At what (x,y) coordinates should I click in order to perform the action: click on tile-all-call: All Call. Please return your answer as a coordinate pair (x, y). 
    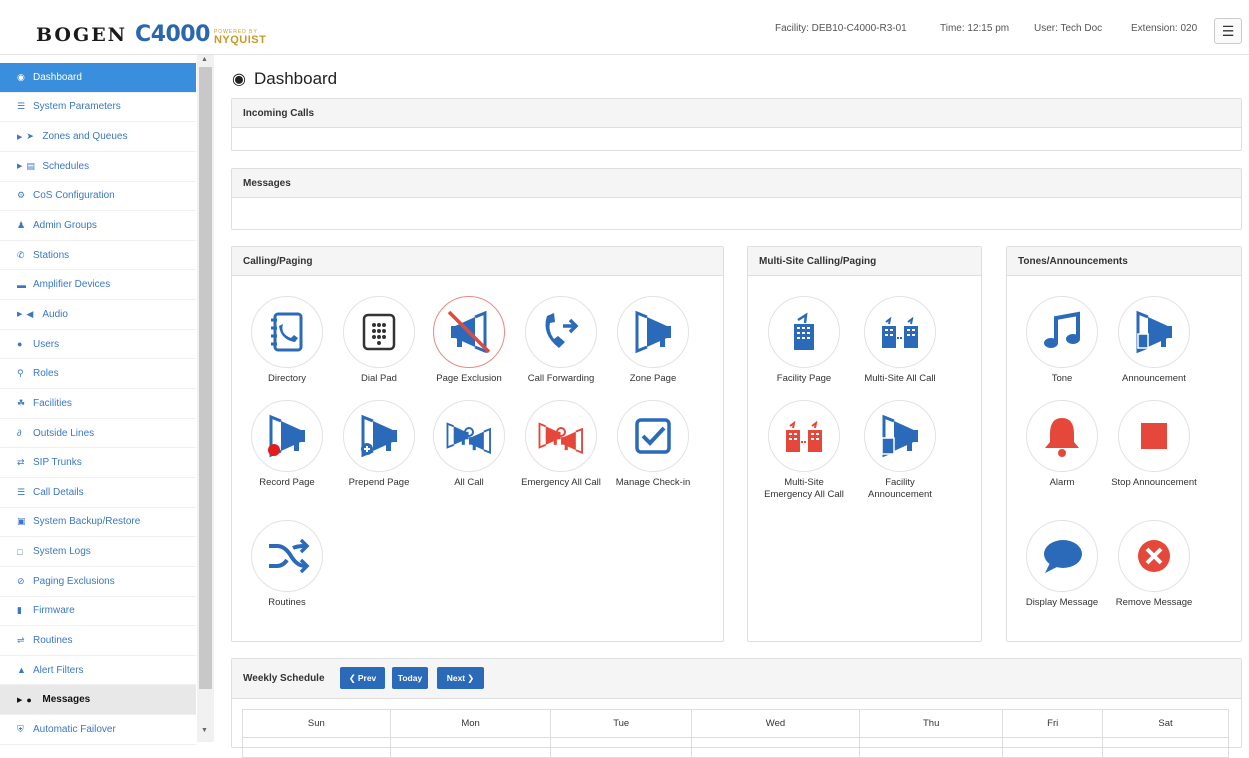
    Looking at the image, I should click on (469, 444).